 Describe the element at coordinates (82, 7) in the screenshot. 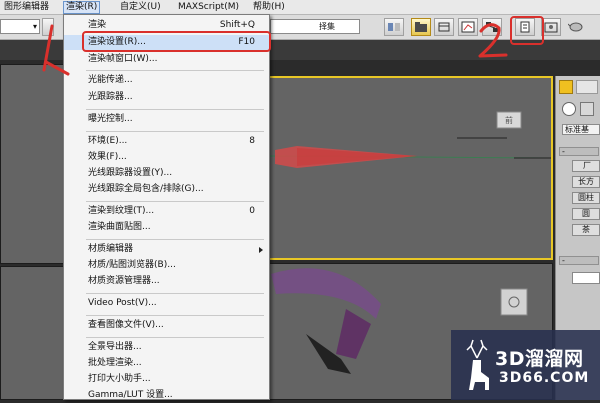

I see `menu-rendering: 渲染(R)` at that location.